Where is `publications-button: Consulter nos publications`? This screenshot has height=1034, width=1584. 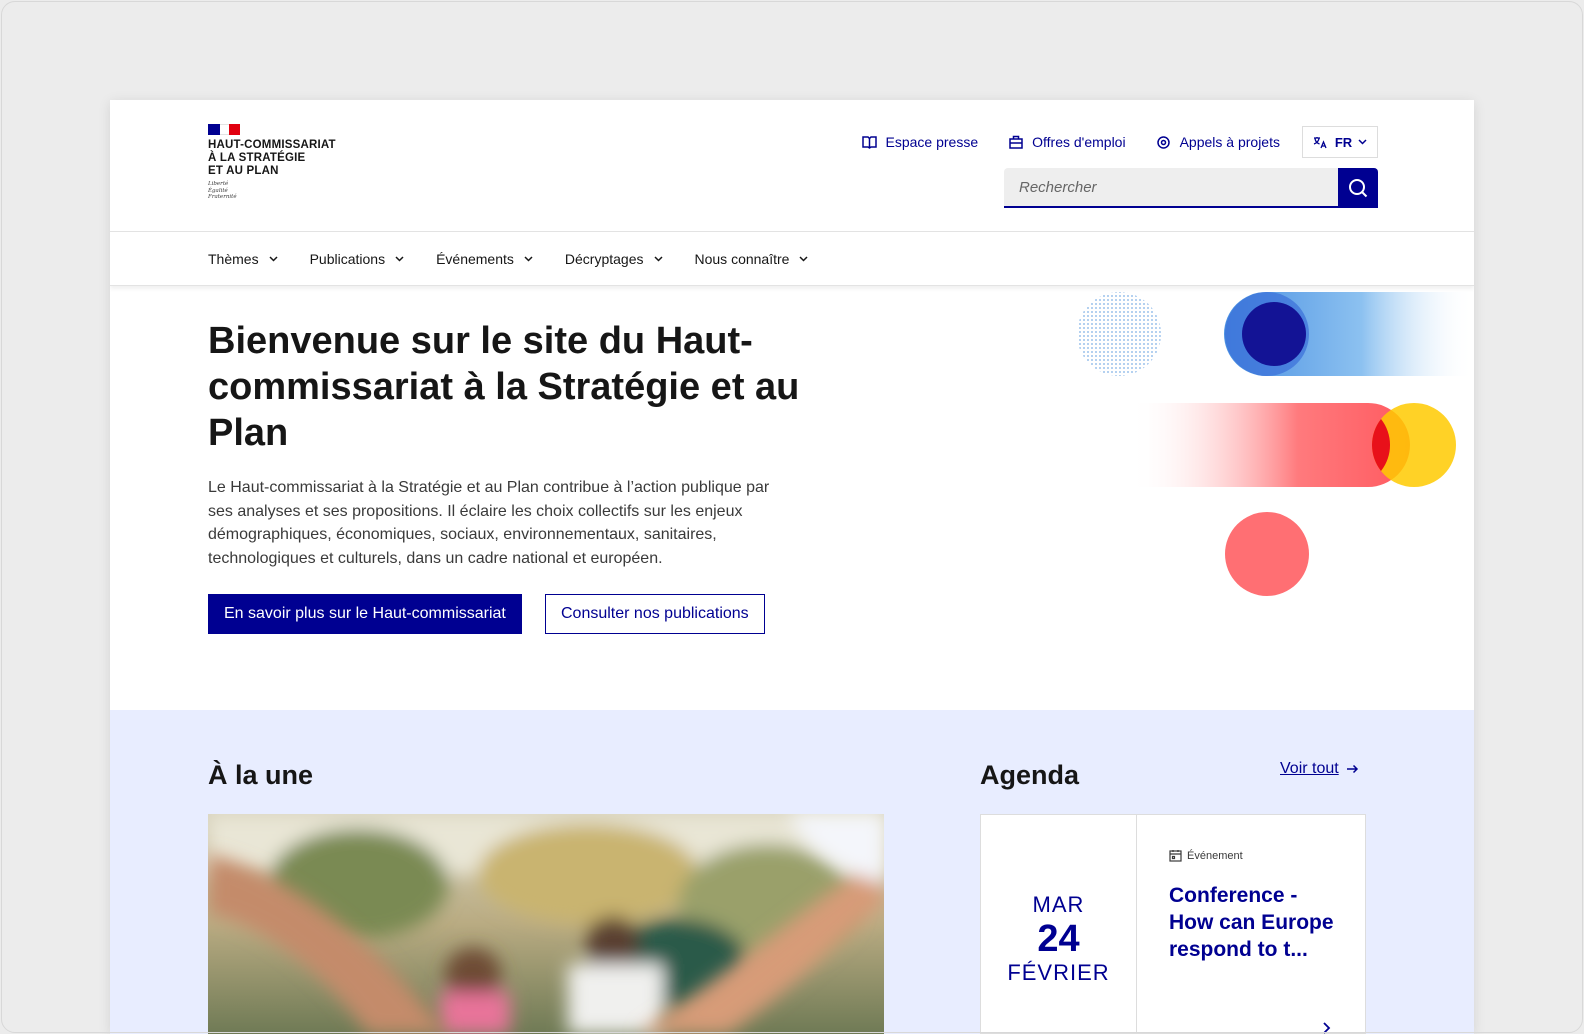 publications-button: Consulter nos publications is located at coordinates (655, 614).